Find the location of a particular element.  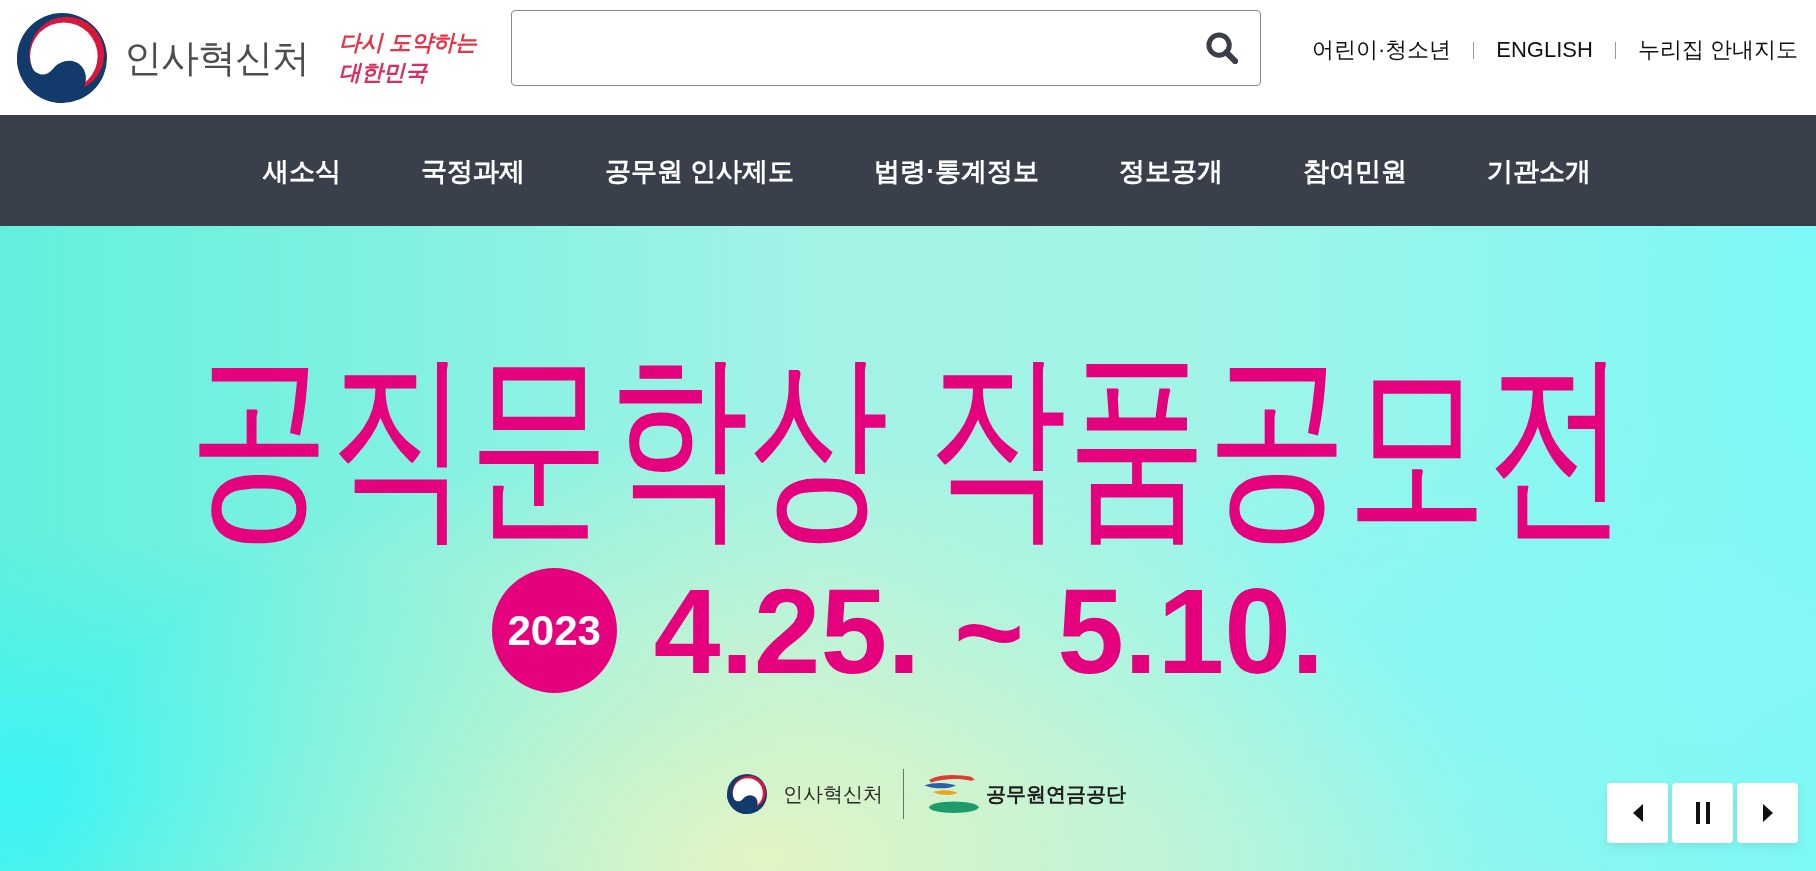

nav-menu-item: 참여민원 is located at coordinates (1354, 170).